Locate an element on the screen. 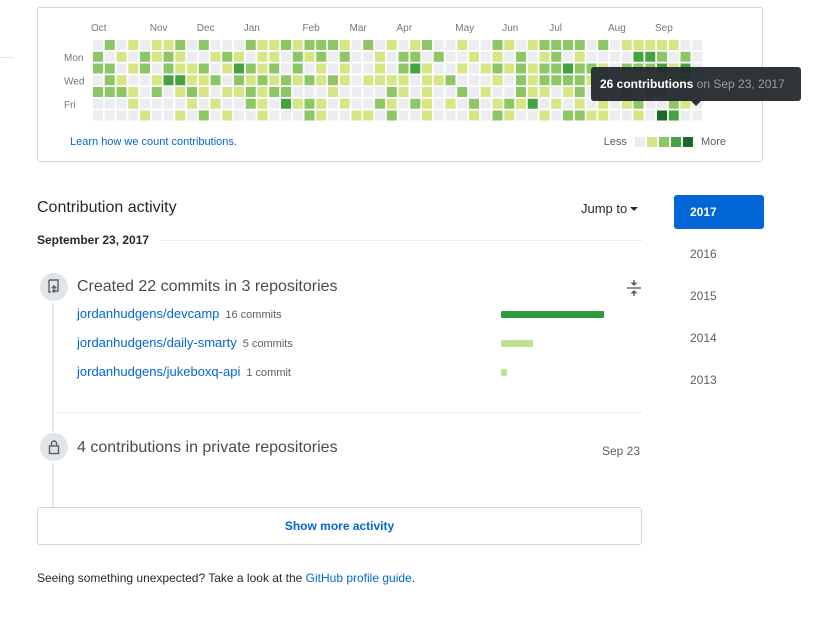 The width and height of the screenshot is (823, 621). learn-contributions-link: Learn how we count contributions. is located at coordinates (153, 142).